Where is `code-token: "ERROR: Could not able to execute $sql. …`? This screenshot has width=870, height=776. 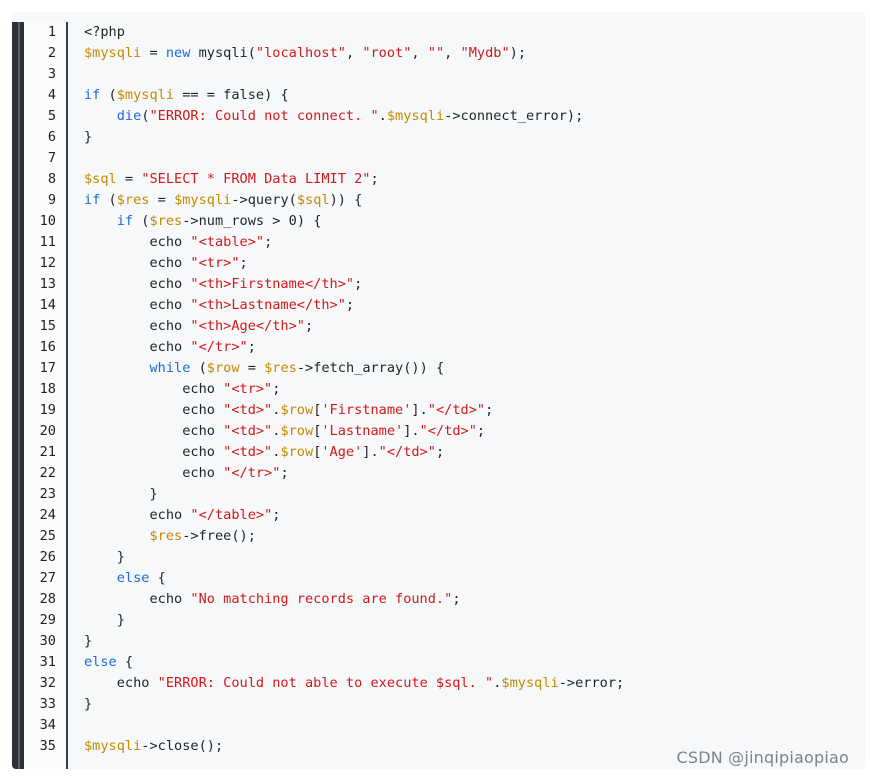
code-token: "ERROR: Could not able to execute $sql. … is located at coordinates (325, 683).